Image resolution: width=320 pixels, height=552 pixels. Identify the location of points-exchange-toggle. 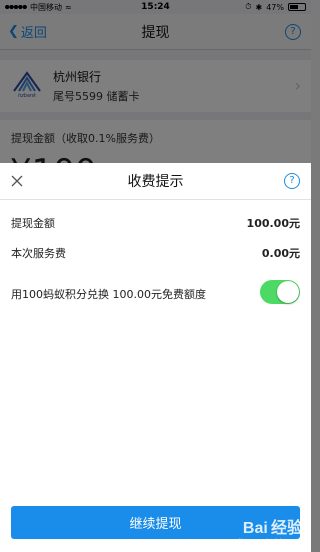
(280, 292).